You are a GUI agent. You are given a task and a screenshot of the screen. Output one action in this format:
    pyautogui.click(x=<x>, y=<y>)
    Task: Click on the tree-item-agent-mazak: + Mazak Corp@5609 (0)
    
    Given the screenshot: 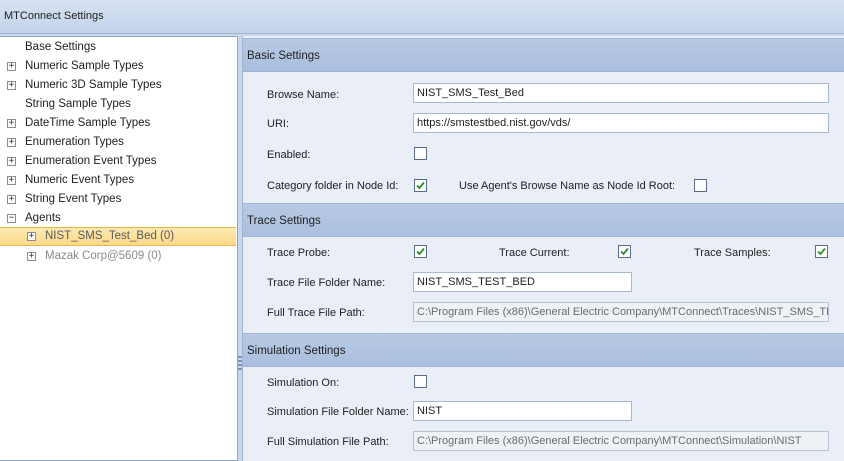 What is the action you would take?
    pyautogui.click(x=118, y=256)
    